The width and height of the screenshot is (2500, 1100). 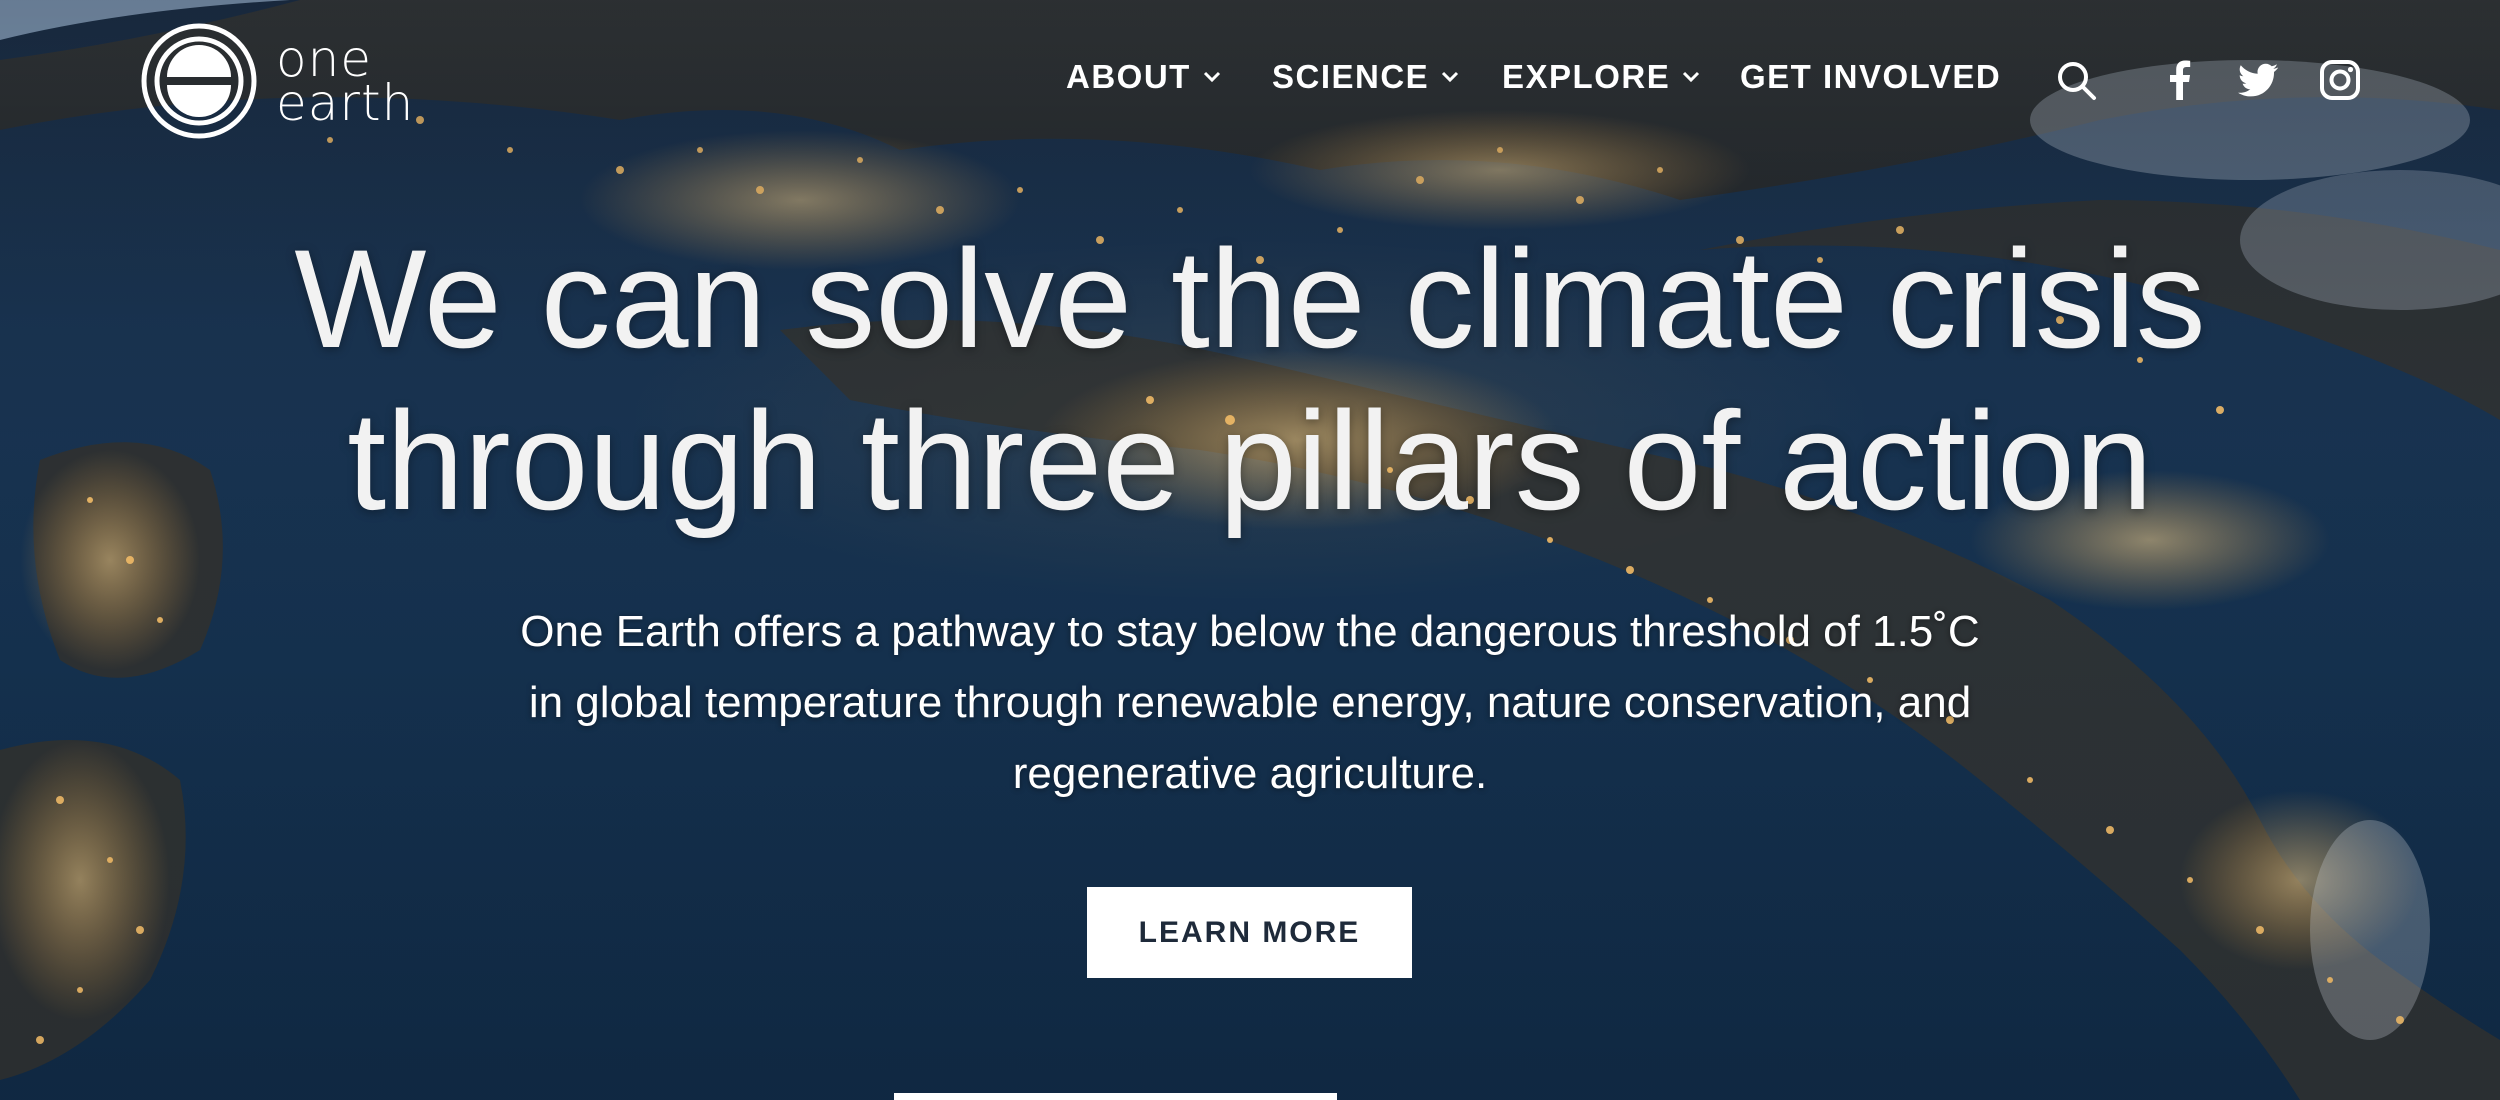 I want to click on learn-more-button: LEARN MORE, so click(x=1249, y=932).